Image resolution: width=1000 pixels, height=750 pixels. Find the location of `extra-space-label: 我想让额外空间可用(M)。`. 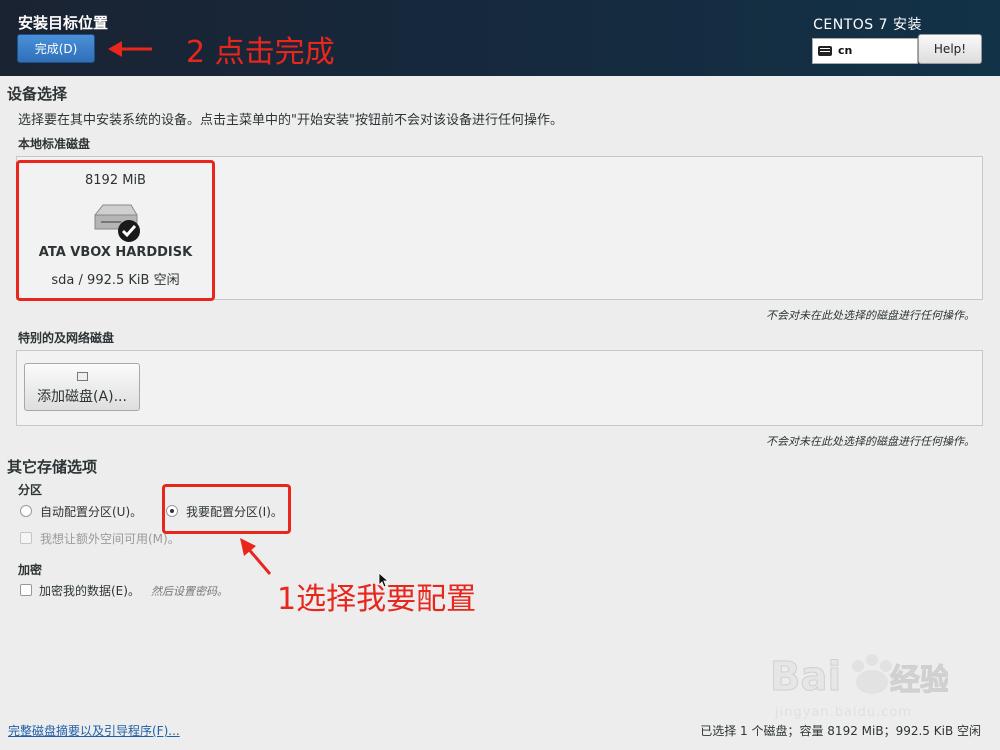

extra-space-label: 我想让额外空间可用(M)。 is located at coordinates (110, 539).